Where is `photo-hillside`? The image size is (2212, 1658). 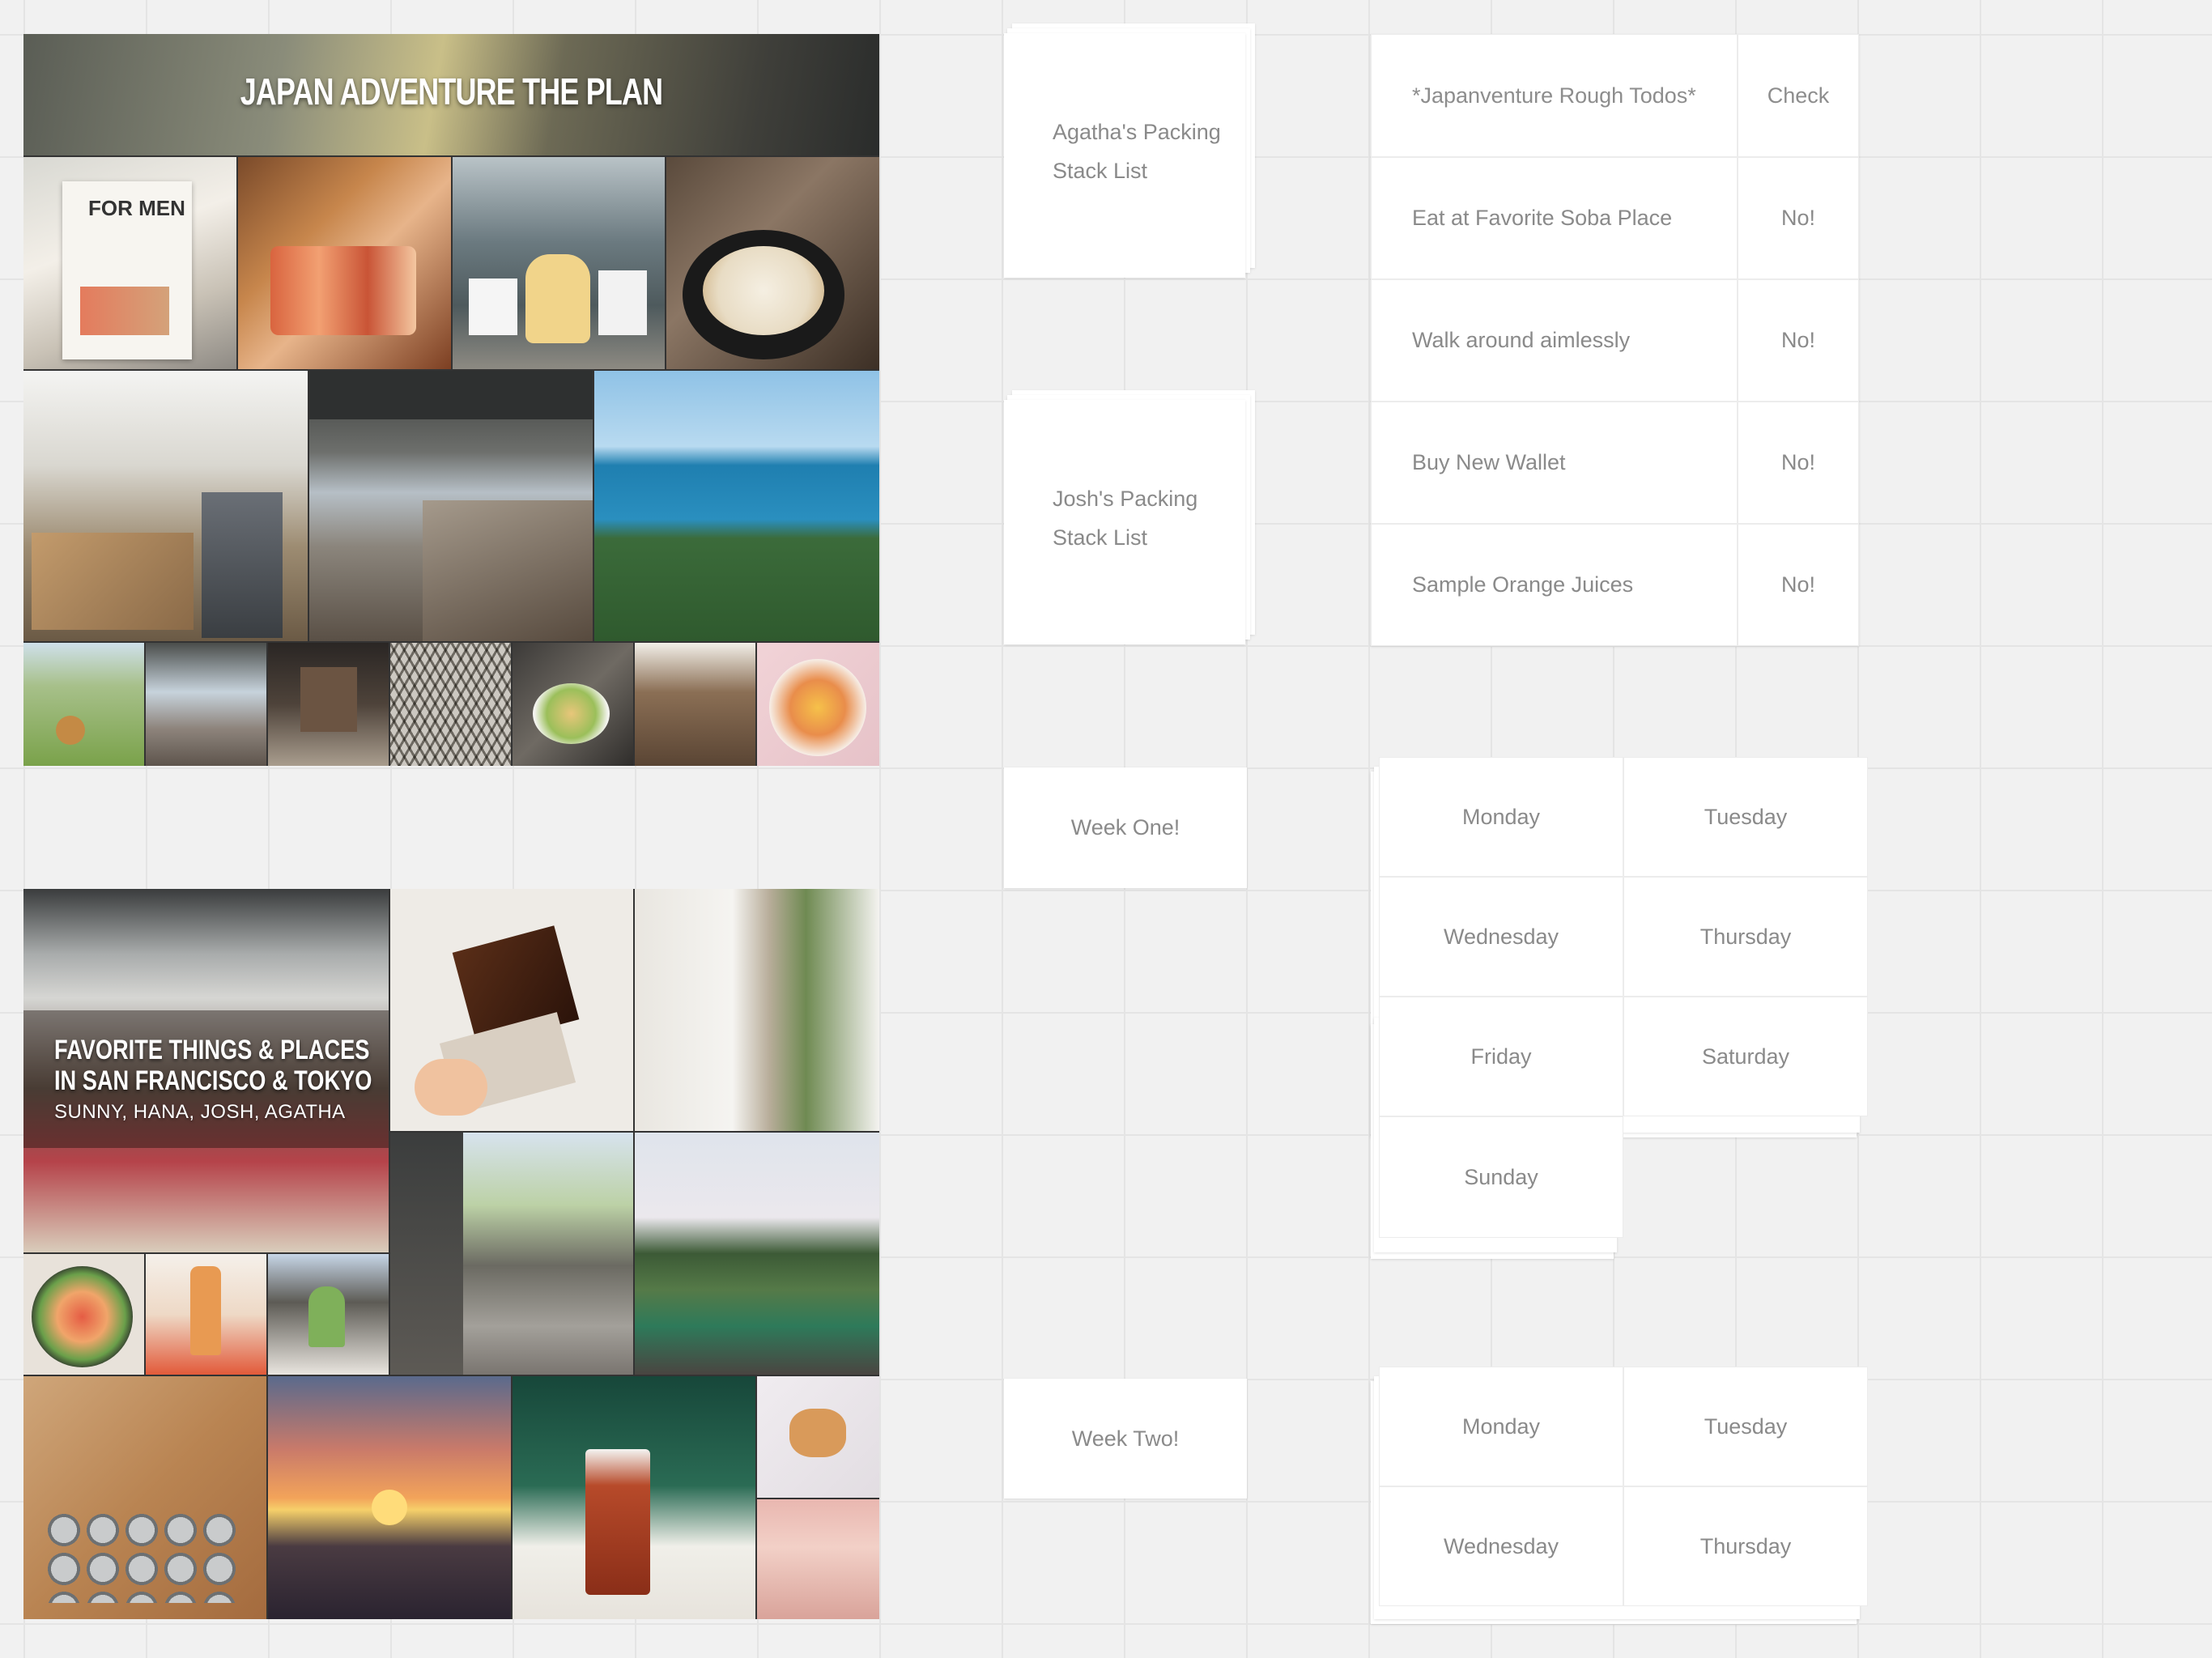 photo-hillside is located at coordinates (757, 1254).